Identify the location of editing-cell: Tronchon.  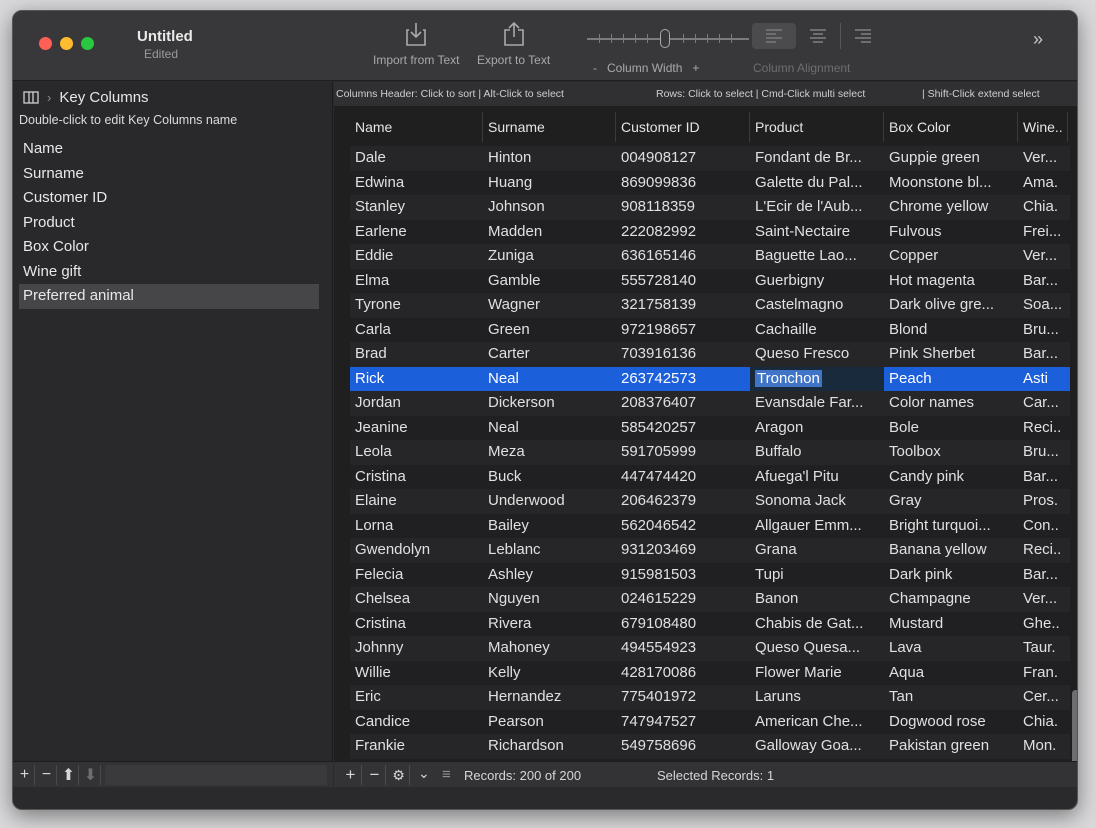
(817, 378).